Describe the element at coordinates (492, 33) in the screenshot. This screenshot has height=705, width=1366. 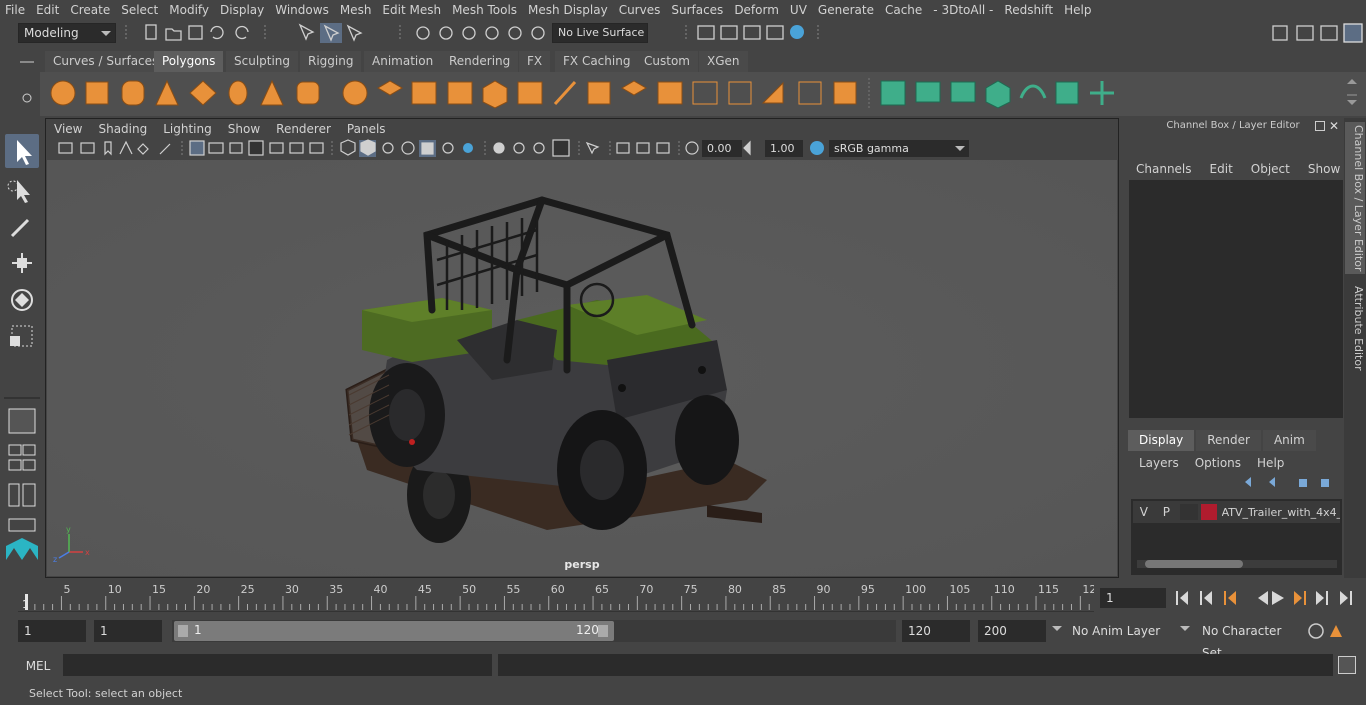
I see `snap-view-icon` at that location.